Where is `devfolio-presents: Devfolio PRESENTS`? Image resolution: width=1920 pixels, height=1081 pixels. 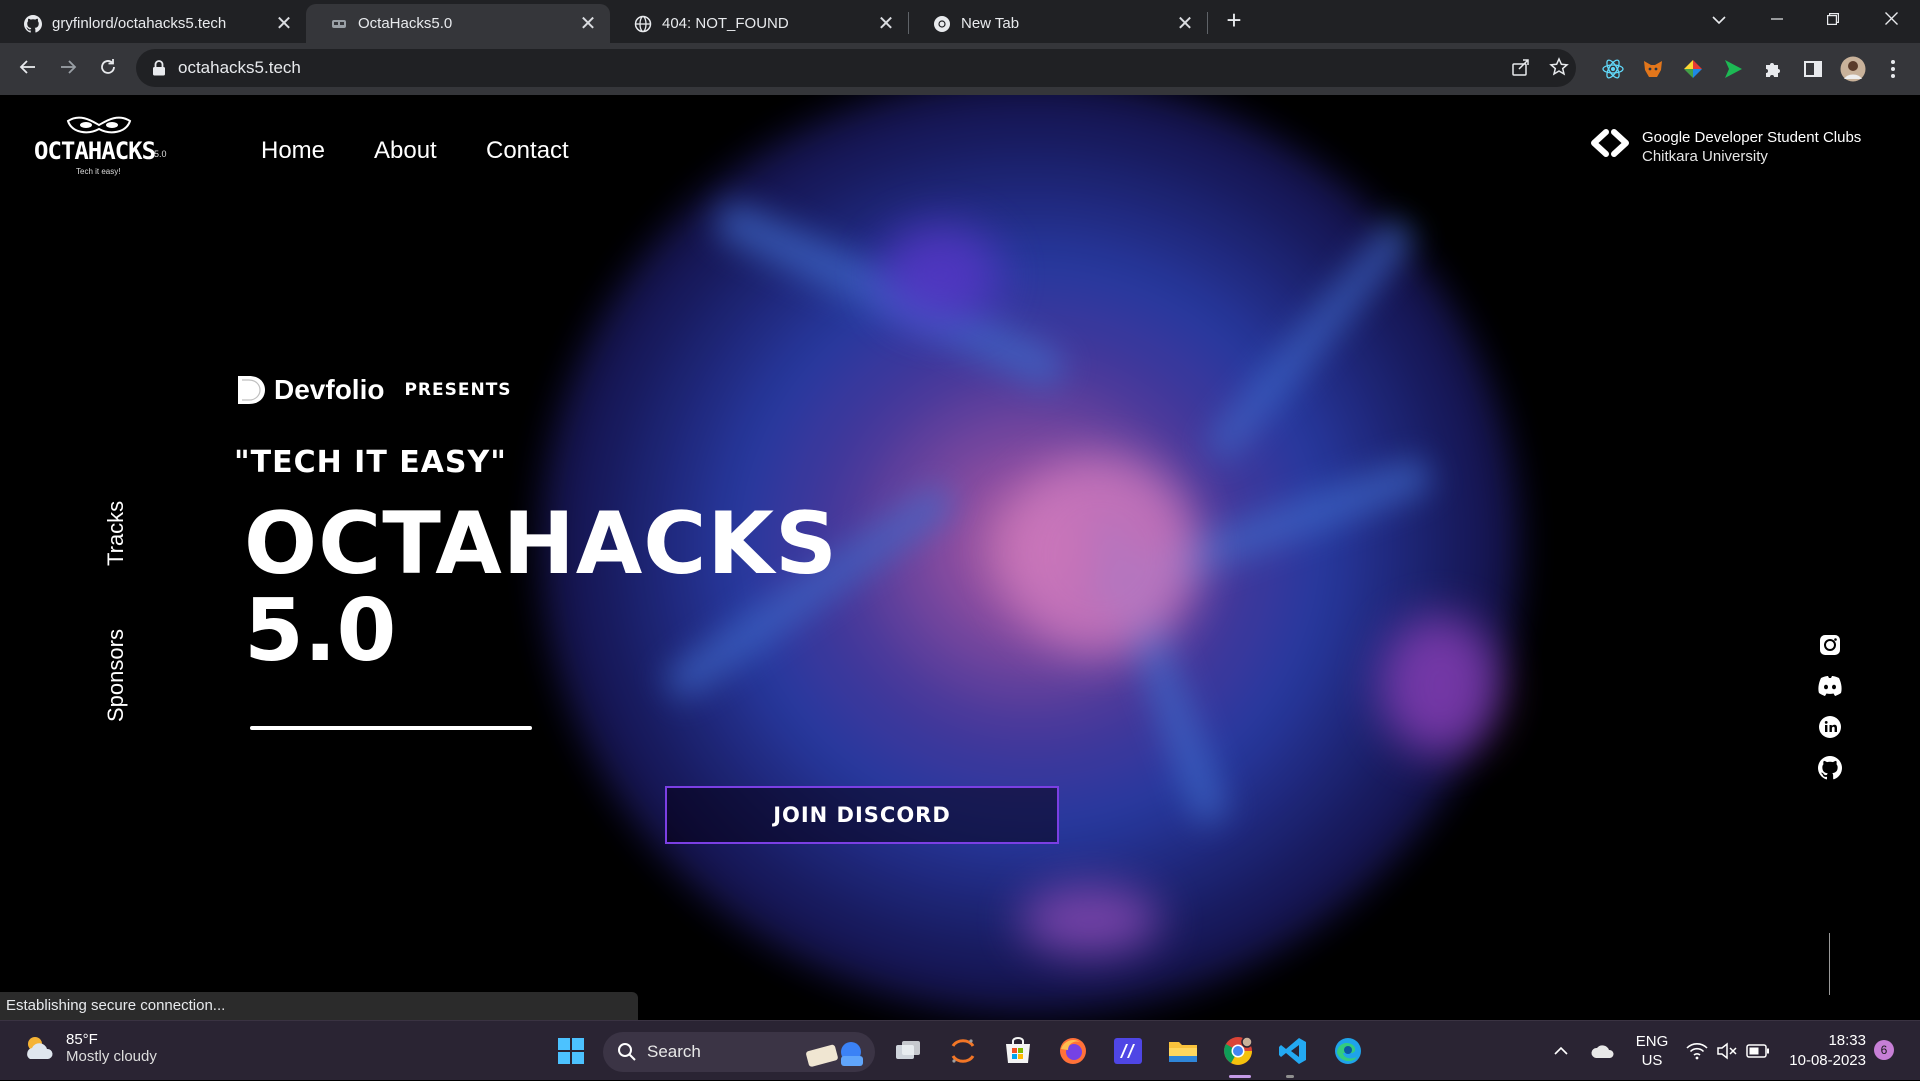 devfolio-presents: Devfolio PRESENTS is located at coordinates (374, 390).